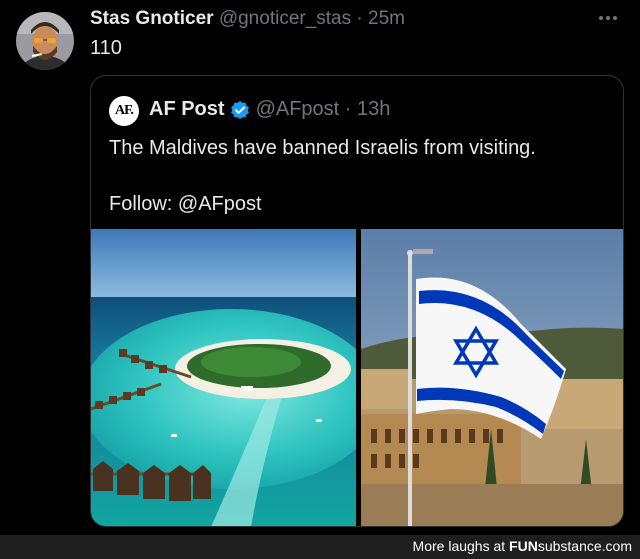 The image size is (640, 559). Describe the element at coordinates (584, 546) in the screenshot. I see `watermark-brand-rest: substance.com` at that location.